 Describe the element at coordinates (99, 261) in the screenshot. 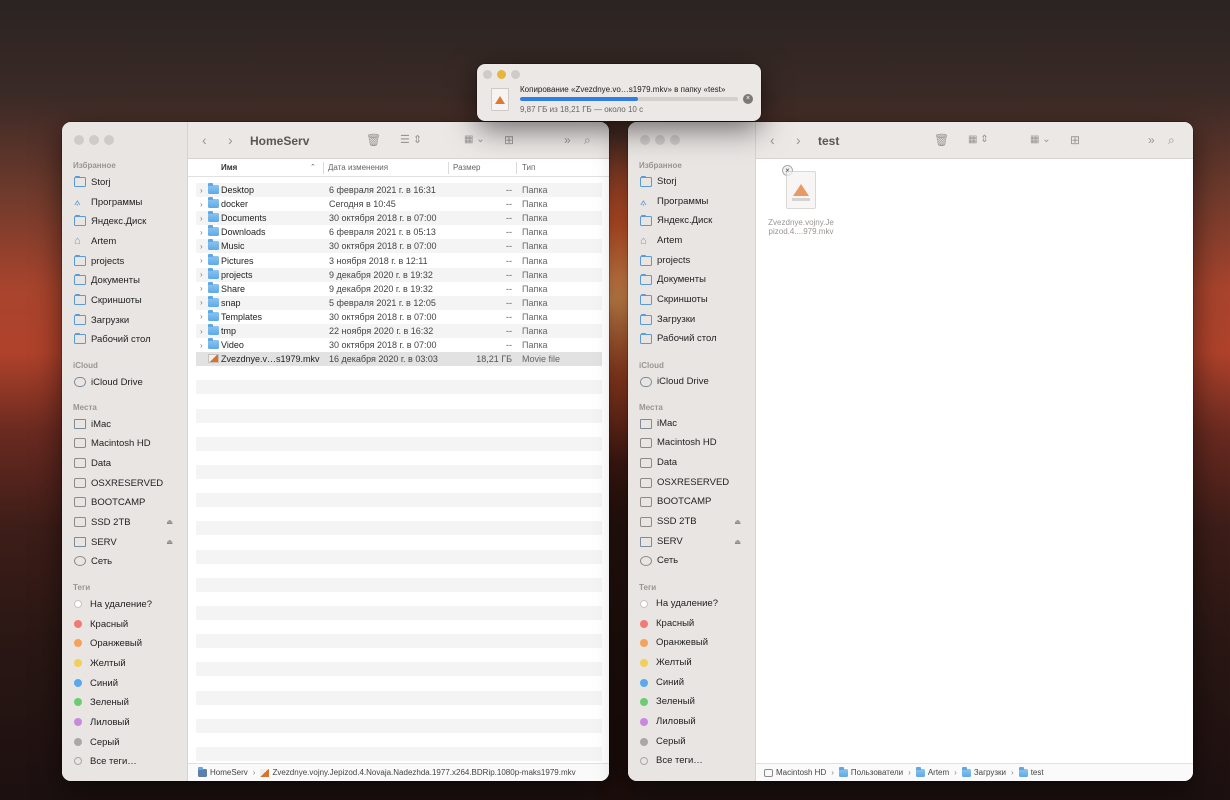

I see `sidebar-item-projects: projects` at that location.